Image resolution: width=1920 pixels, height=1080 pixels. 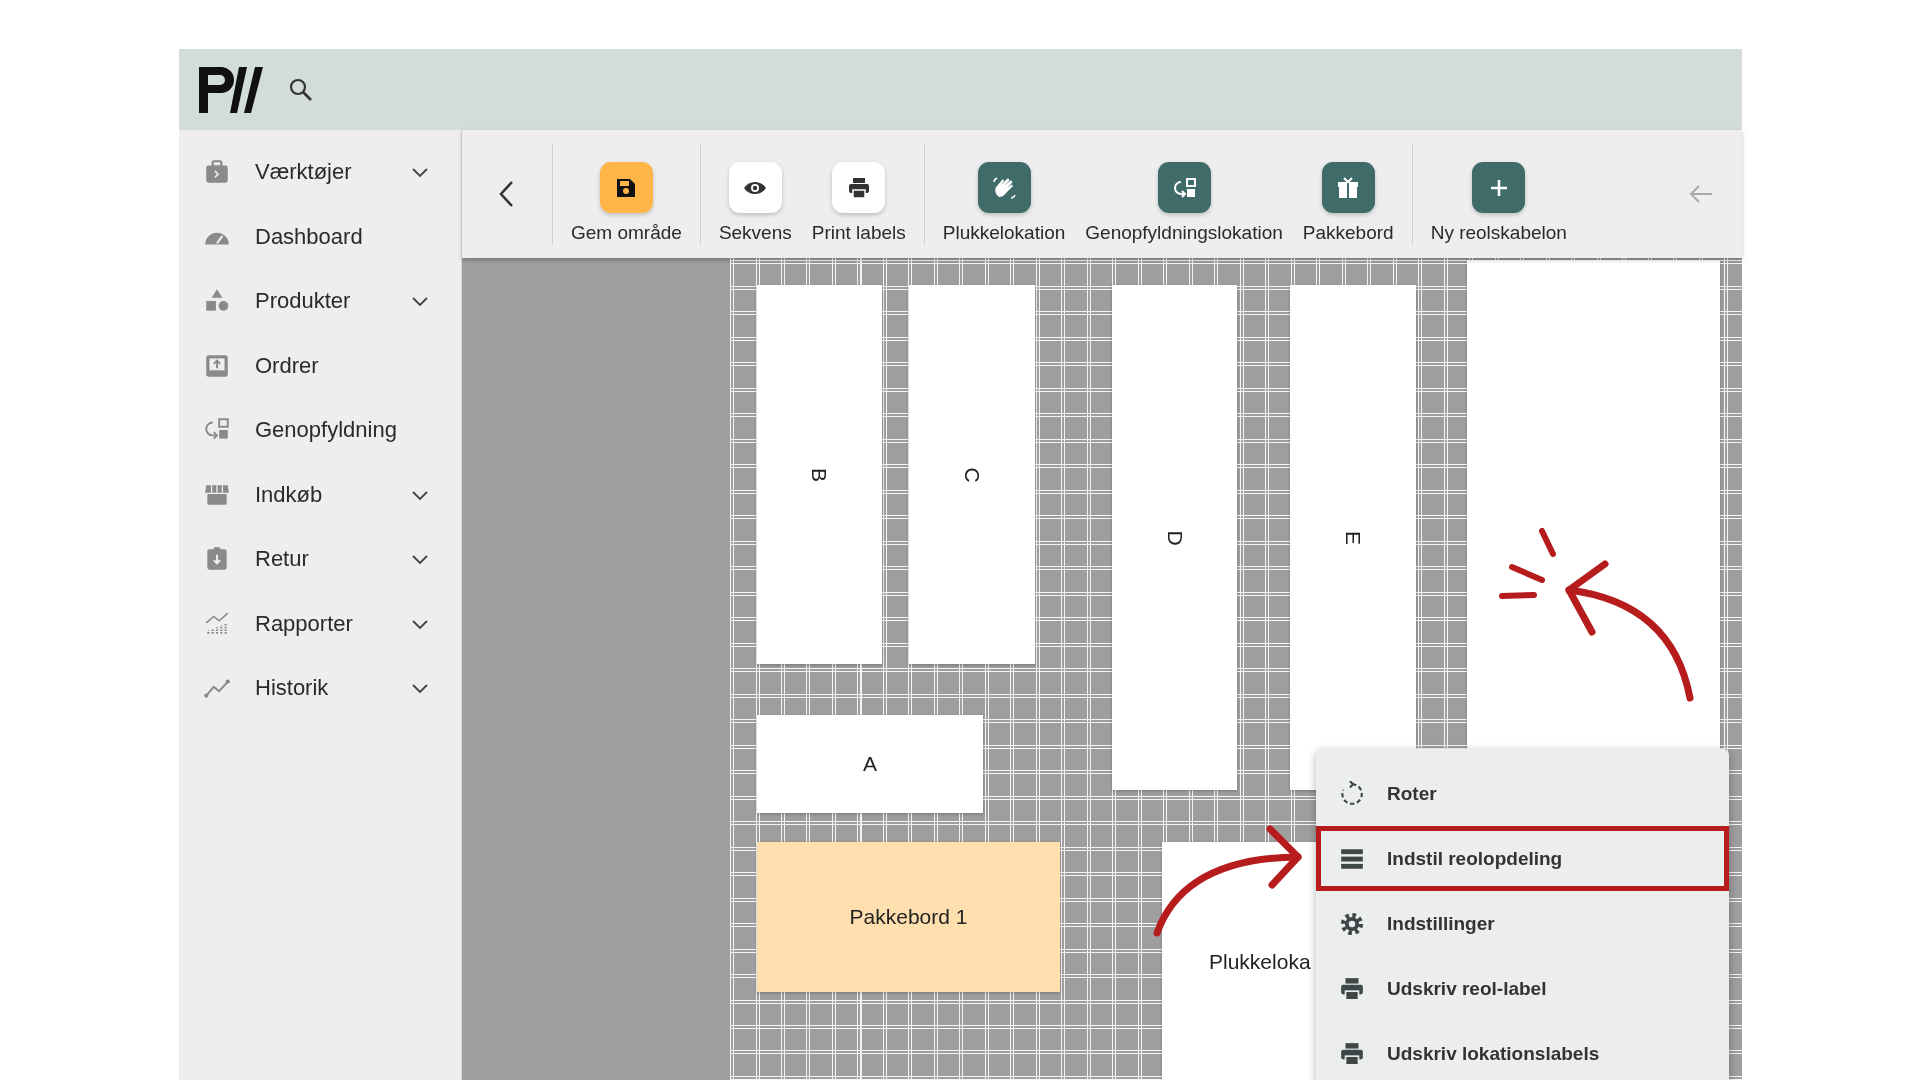 I want to click on toolbar-button: Ny reolskabelon, so click(x=1498, y=194).